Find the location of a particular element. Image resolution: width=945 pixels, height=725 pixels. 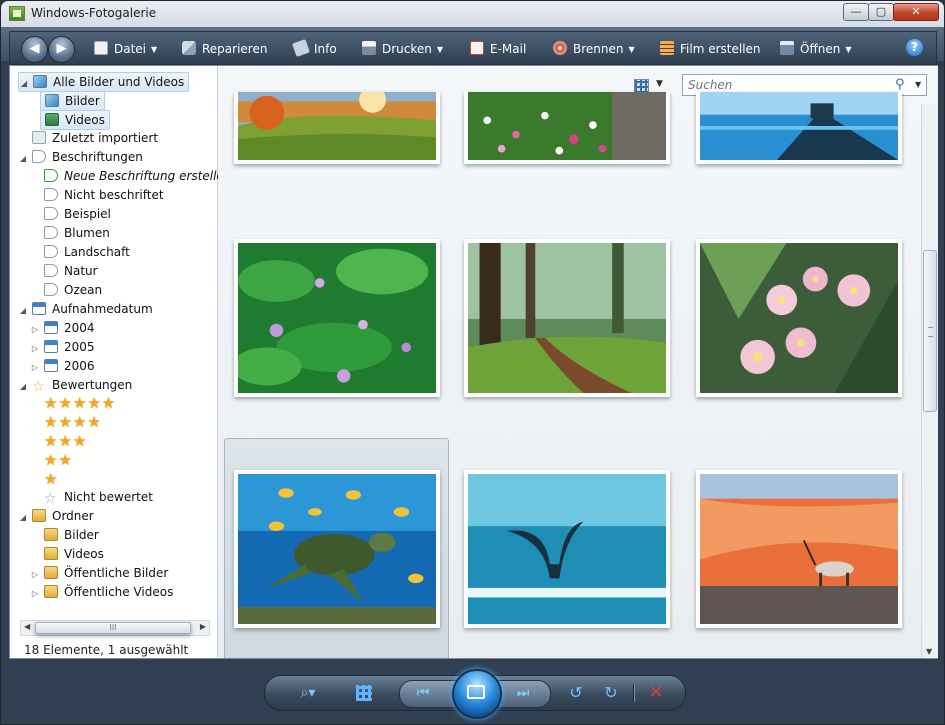

open-menu-button: Öffnen ▼ is located at coordinates (815, 49).